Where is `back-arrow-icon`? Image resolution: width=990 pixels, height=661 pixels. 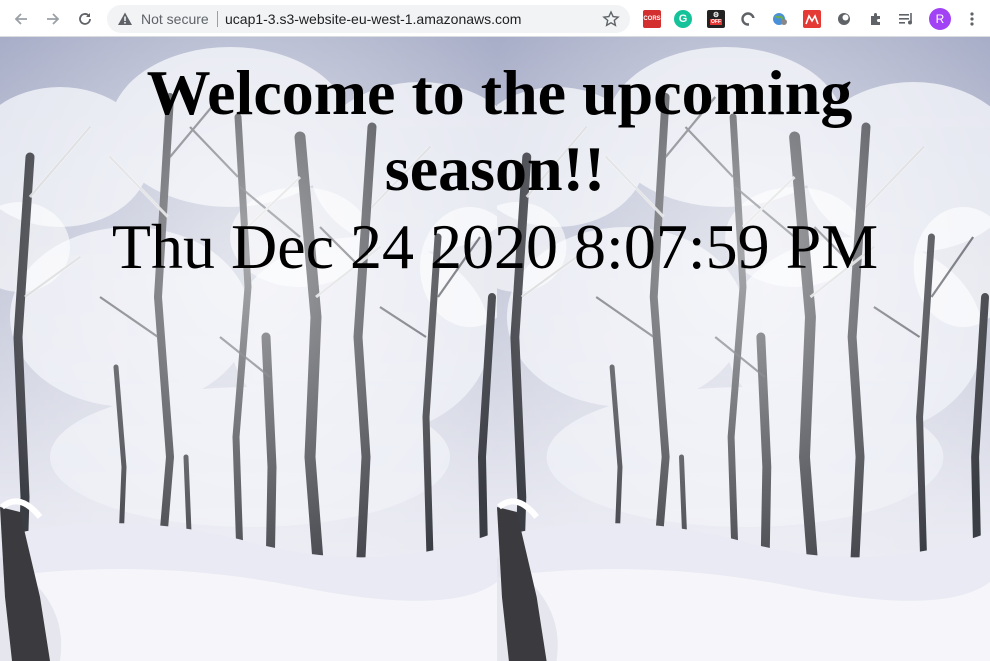
back-arrow-icon is located at coordinates (20, 19).